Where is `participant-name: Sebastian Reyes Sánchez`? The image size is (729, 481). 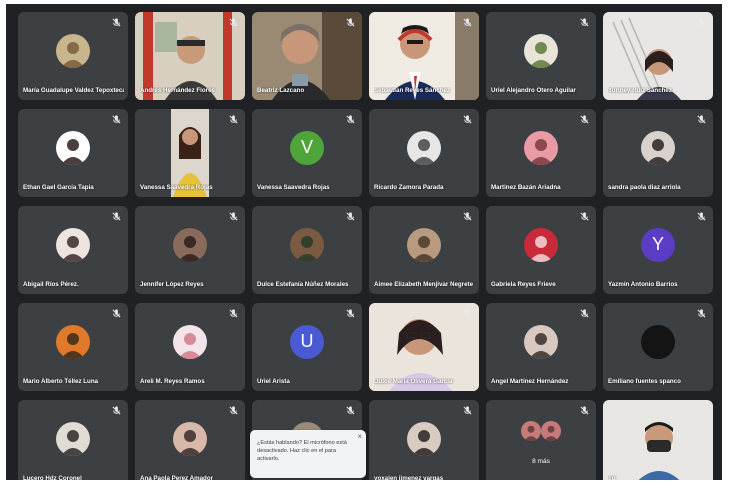
participant-name: Sebastian Reyes Sánchez is located at coordinates (412, 90).